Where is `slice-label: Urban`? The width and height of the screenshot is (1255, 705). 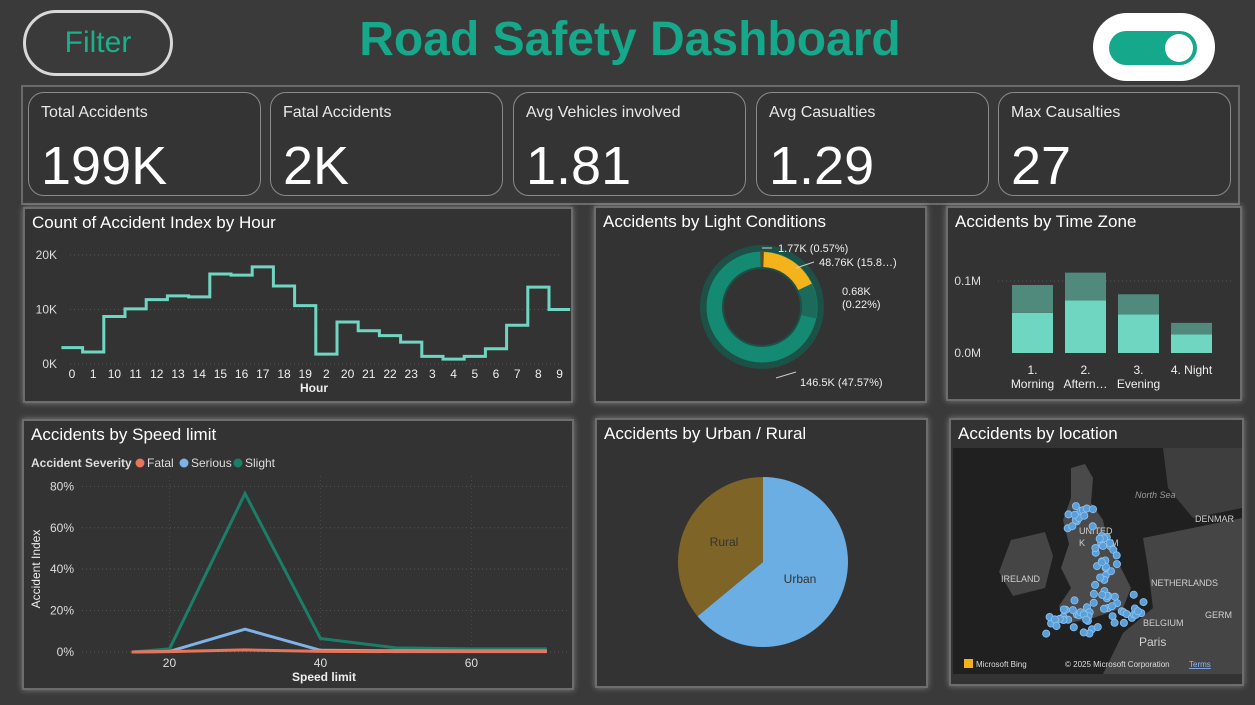 slice-label: Urban is located at coordinates (800, 579).